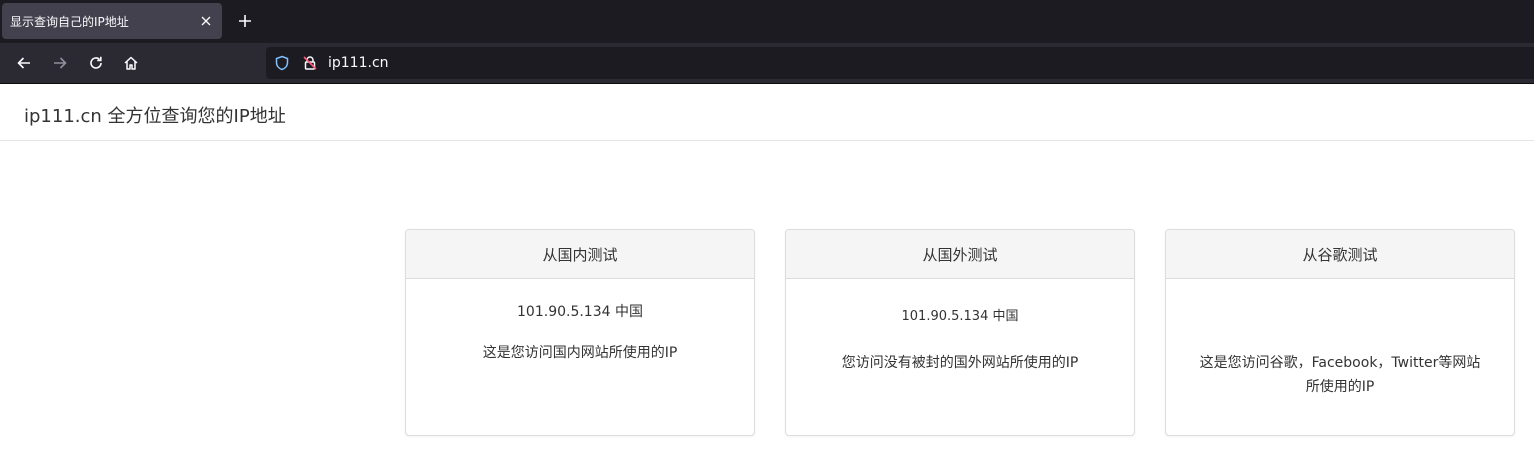 The image size is (1534, 455). What do you see at coordinates (60, 63) in the screenshot?
I see `forward-arrow-icon` at bounding box center [60, 63].